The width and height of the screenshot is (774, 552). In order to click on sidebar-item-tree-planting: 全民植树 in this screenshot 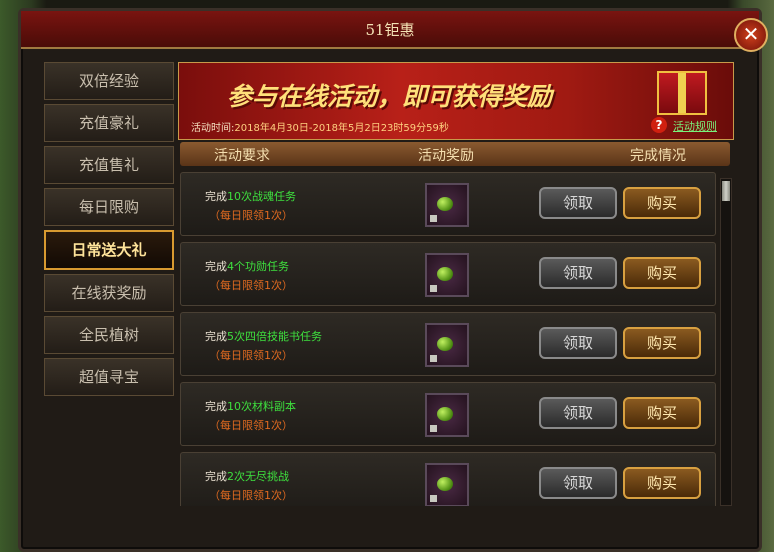, I will do `click(109, 335)`.